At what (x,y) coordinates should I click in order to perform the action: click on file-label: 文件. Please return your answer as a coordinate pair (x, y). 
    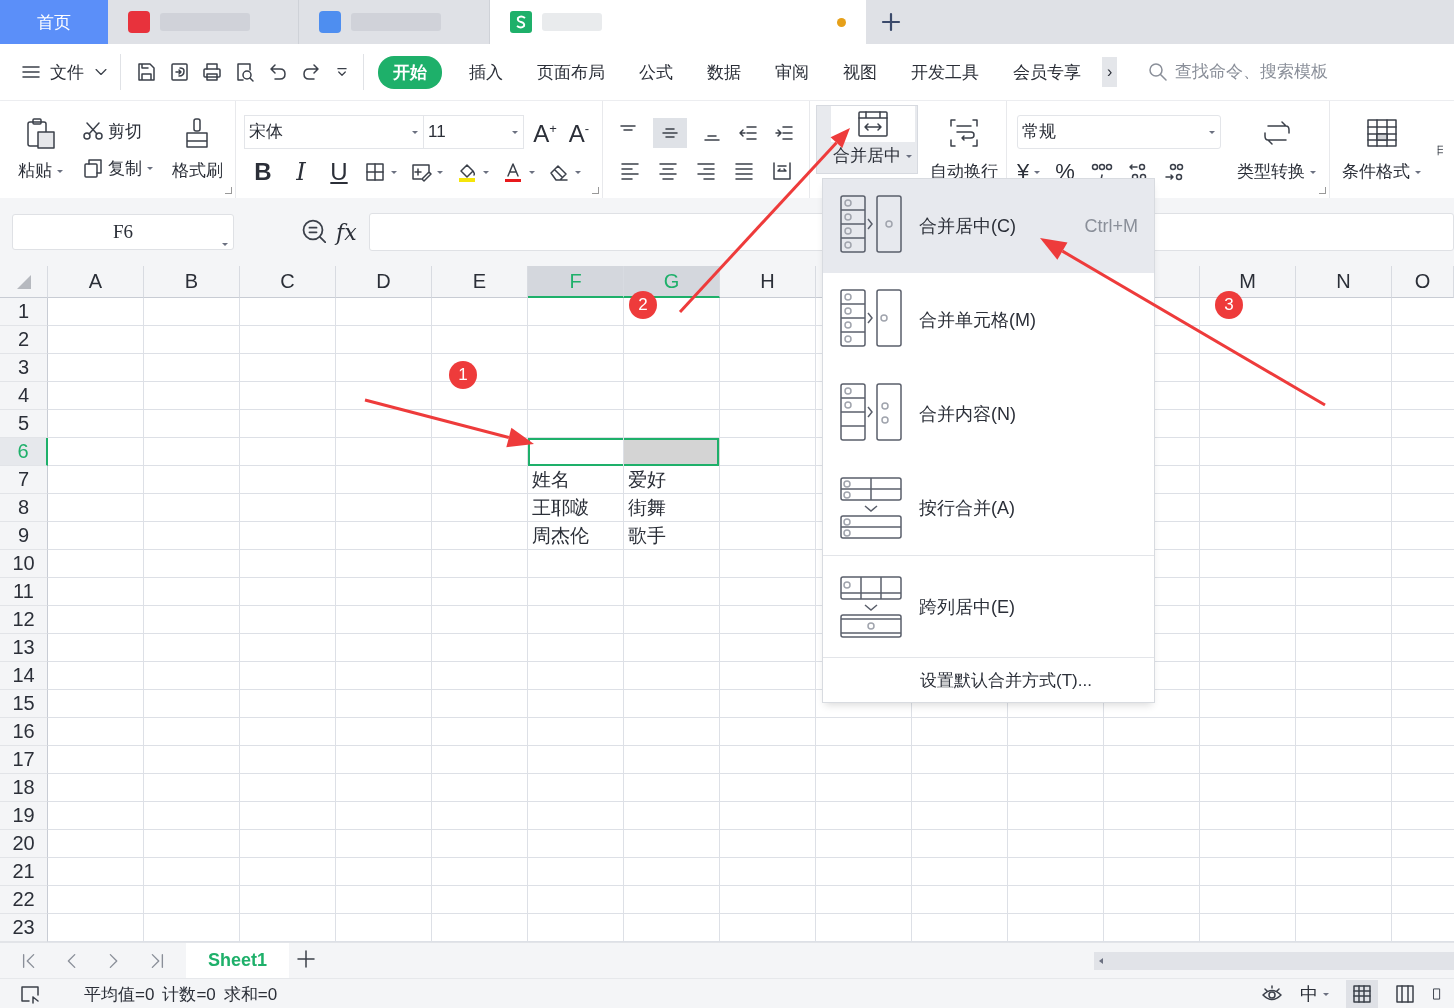
    Looking at the image, I should click on (67, 72).